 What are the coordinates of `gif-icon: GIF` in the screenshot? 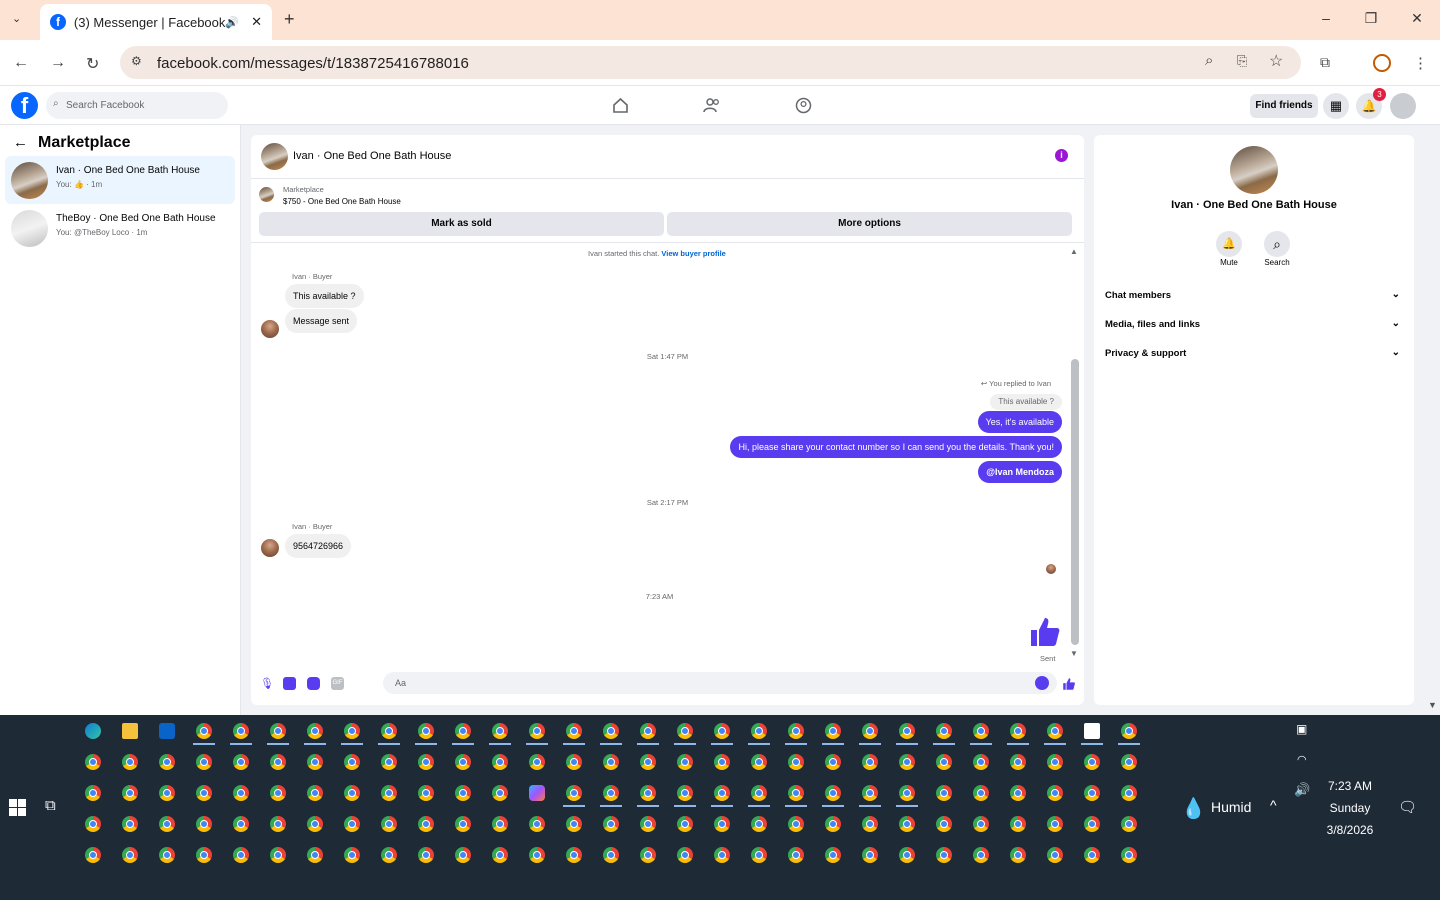 It's located at (337, 683).